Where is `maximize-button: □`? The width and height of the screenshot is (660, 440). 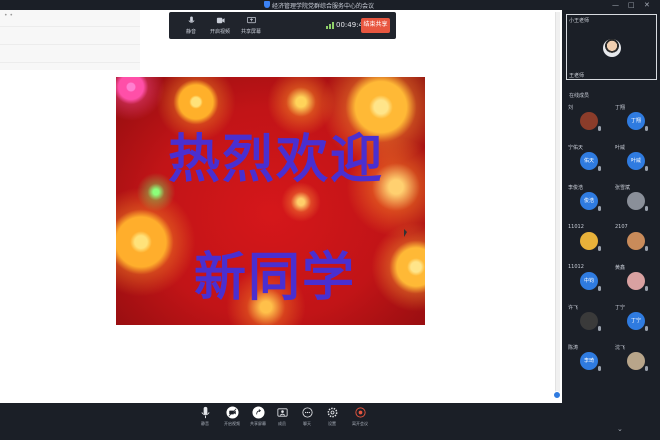 maximize-button: □ is located at coordinates (631, 5).